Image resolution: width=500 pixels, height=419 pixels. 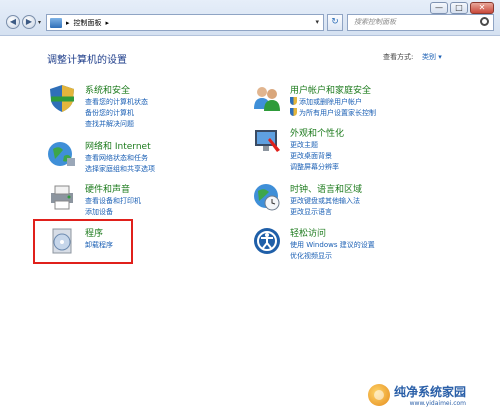 I want to click on maximize-button: □, so click(x=459, y=8).